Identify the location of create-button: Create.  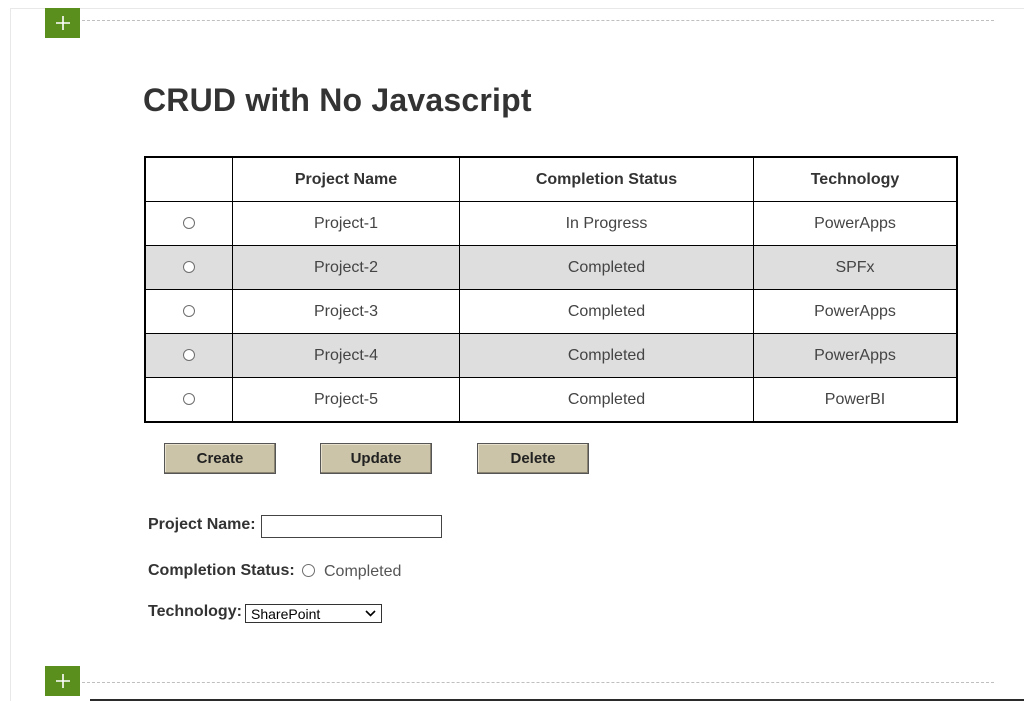
(220, 458).